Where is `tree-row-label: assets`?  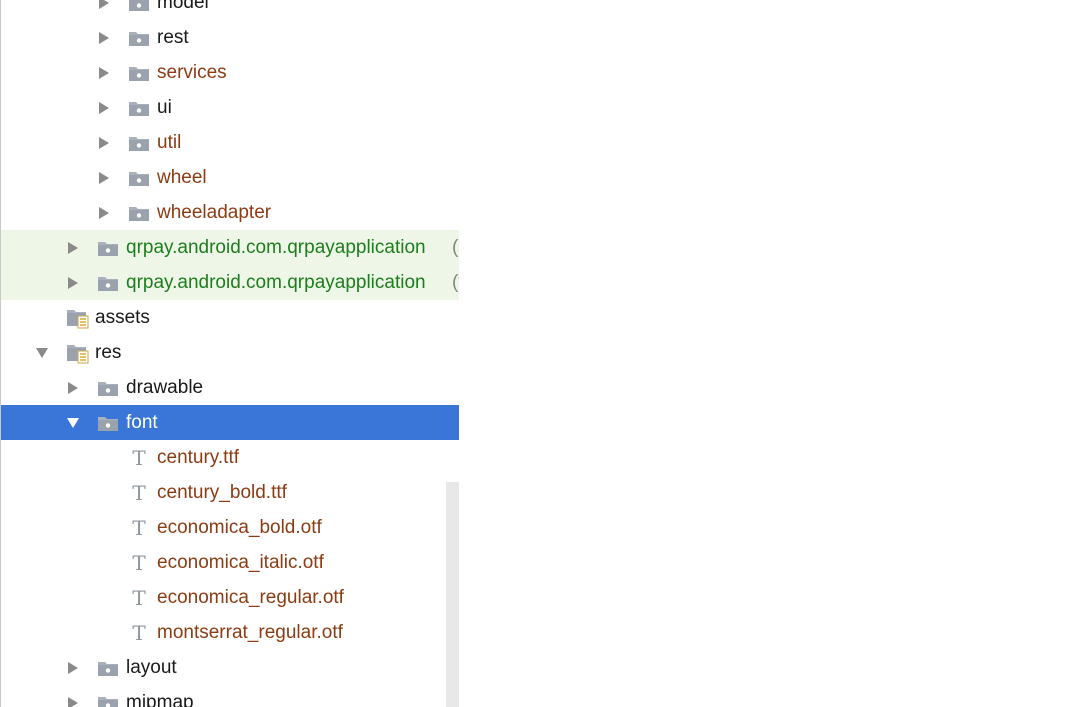 tree-row-label: assets is located at coordinates (122, 317).